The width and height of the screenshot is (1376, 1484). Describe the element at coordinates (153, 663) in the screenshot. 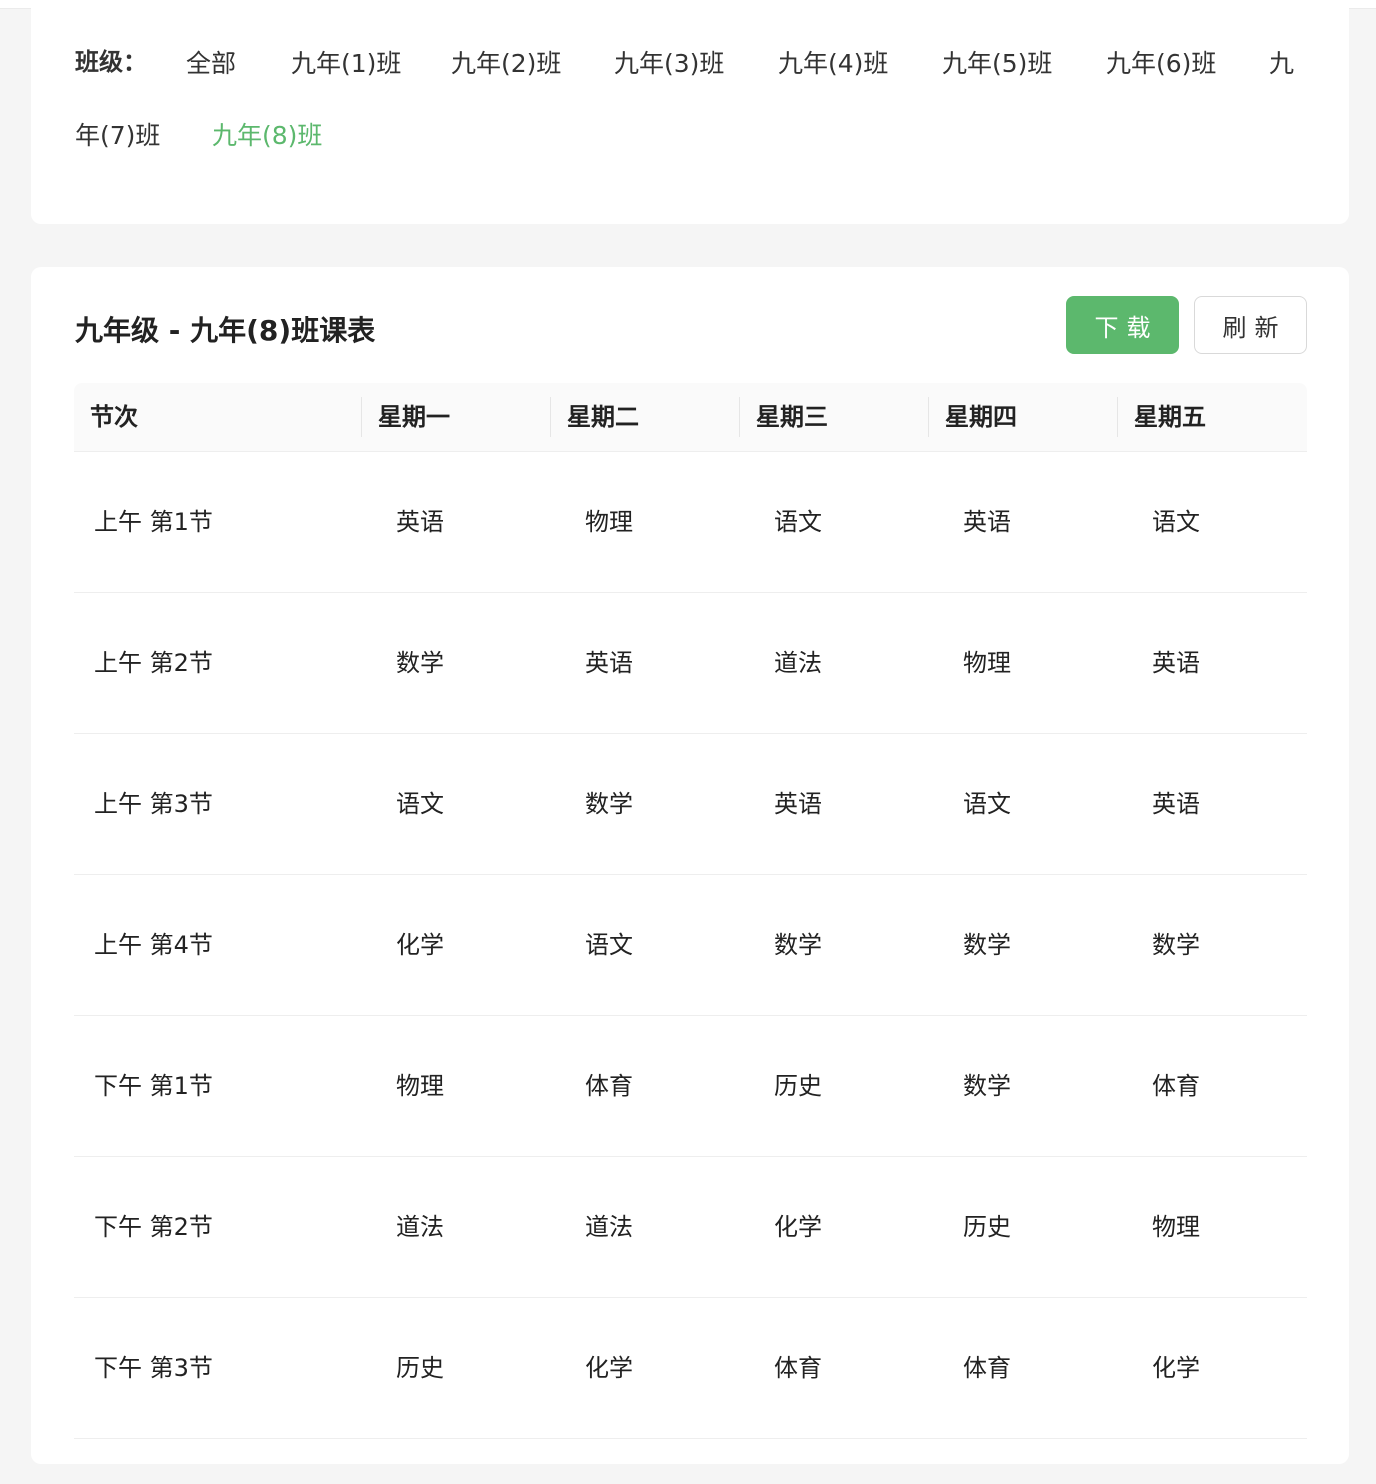

I see `period-cell: 上午 第2节` at that location.